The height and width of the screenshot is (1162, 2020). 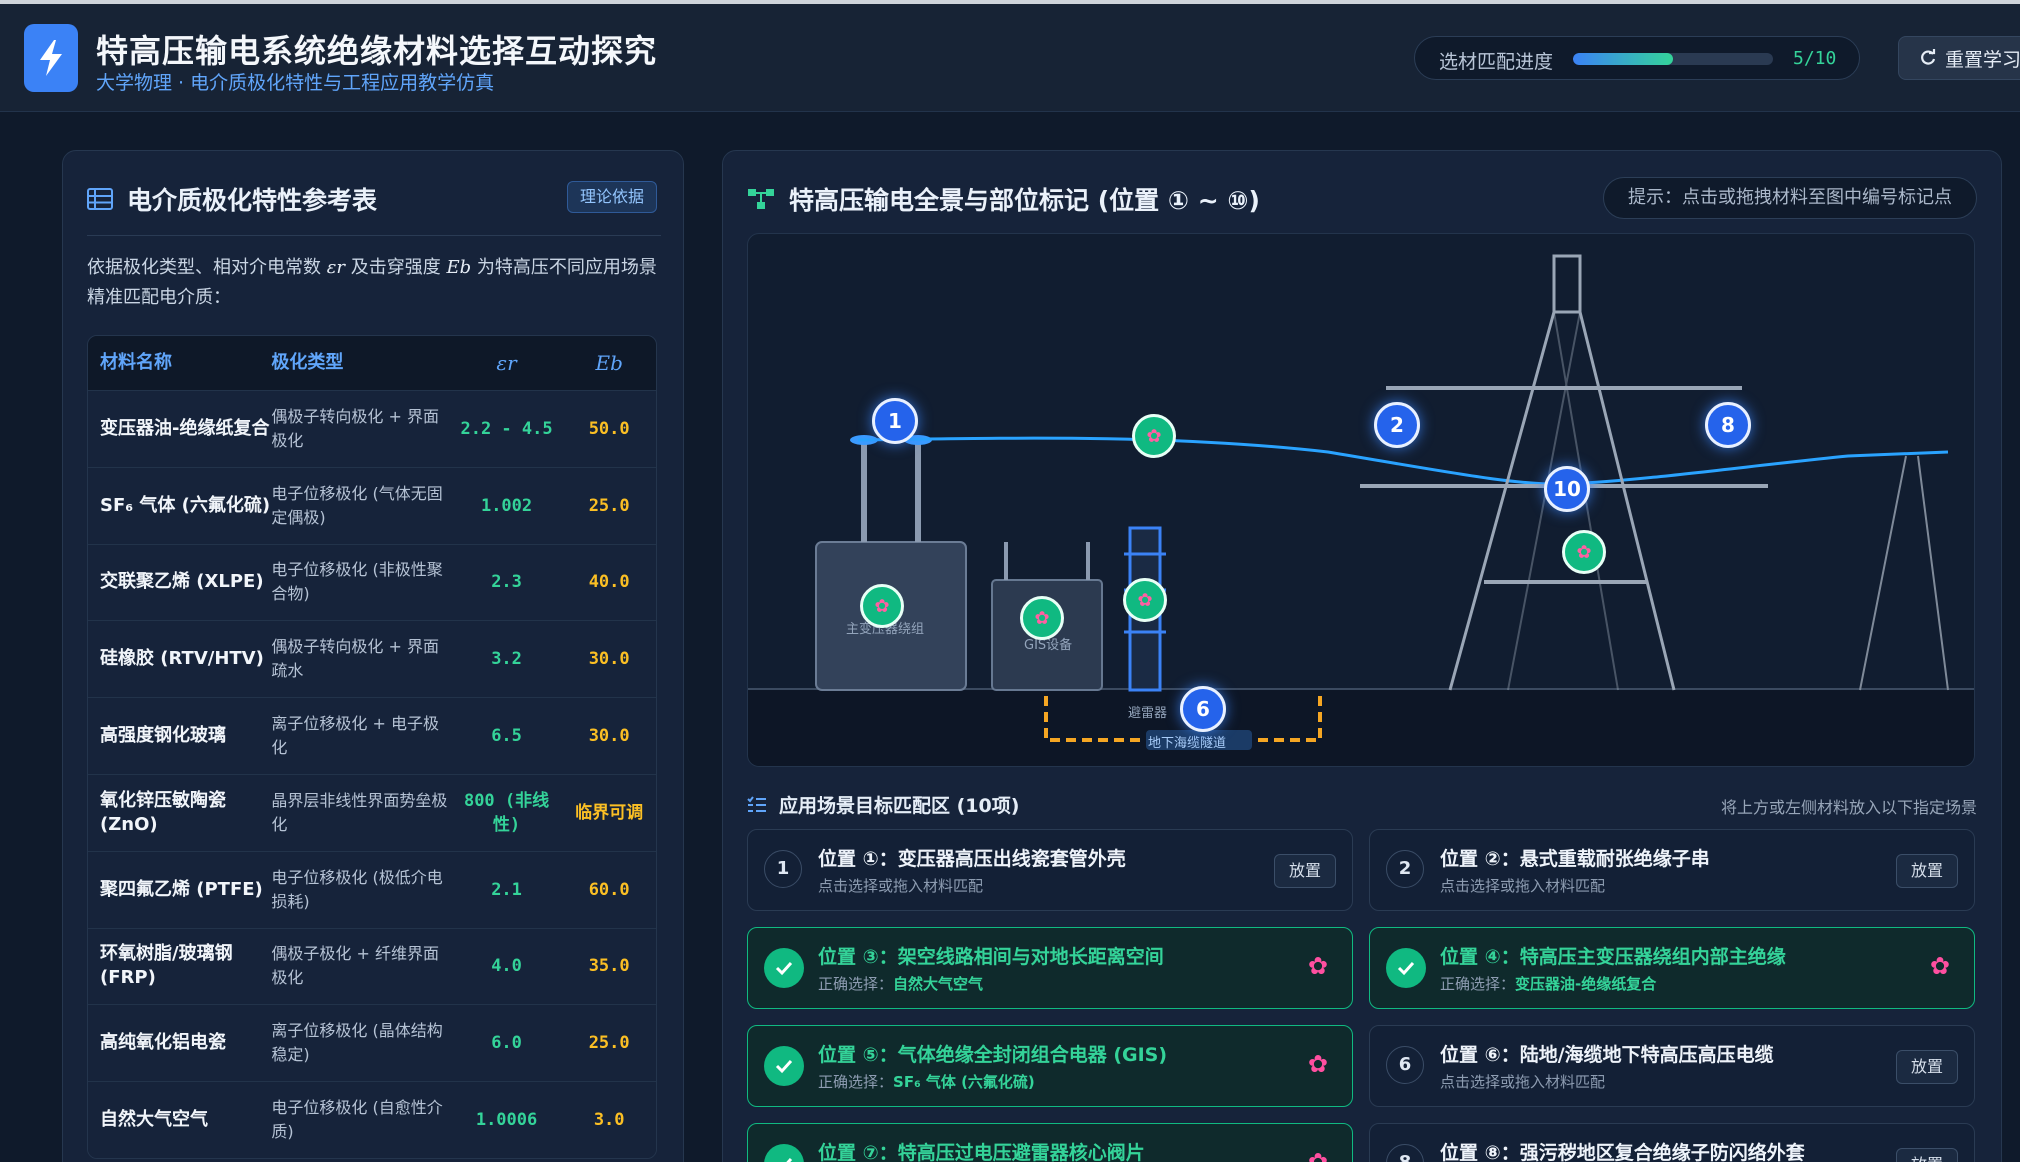 What do you see at coordinates (506, 1043) in the screenshot?
I see `permittivity-value: 6.0` at bounding box center [506, 1043].